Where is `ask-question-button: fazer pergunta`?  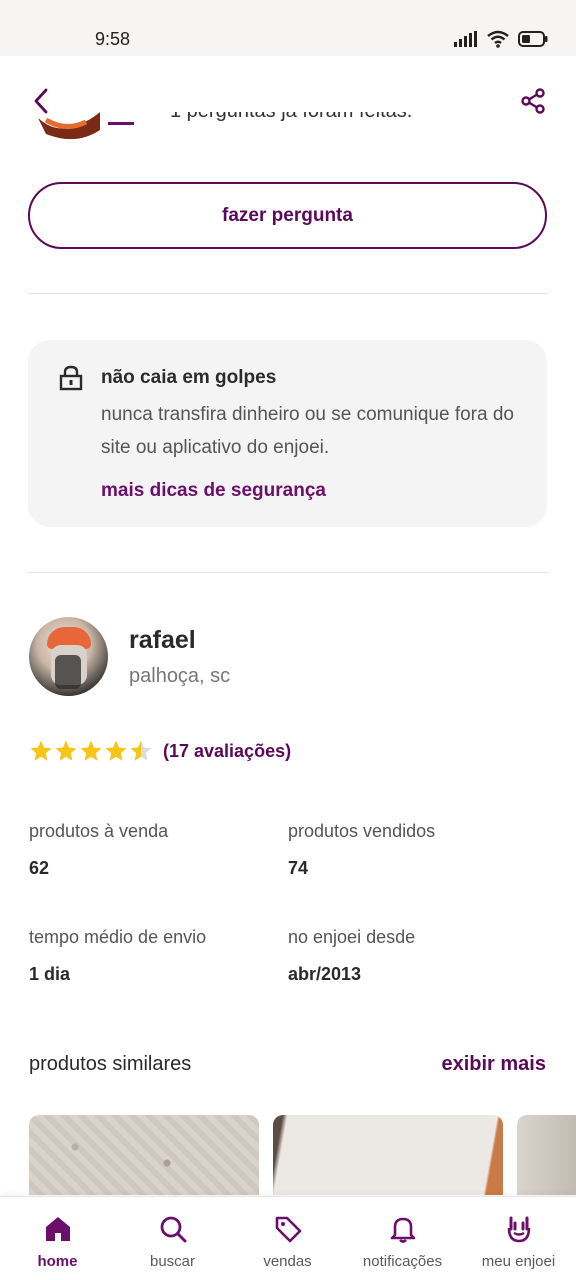 ask-question-button: fazer pergunta is located at coordinates (287, 215).